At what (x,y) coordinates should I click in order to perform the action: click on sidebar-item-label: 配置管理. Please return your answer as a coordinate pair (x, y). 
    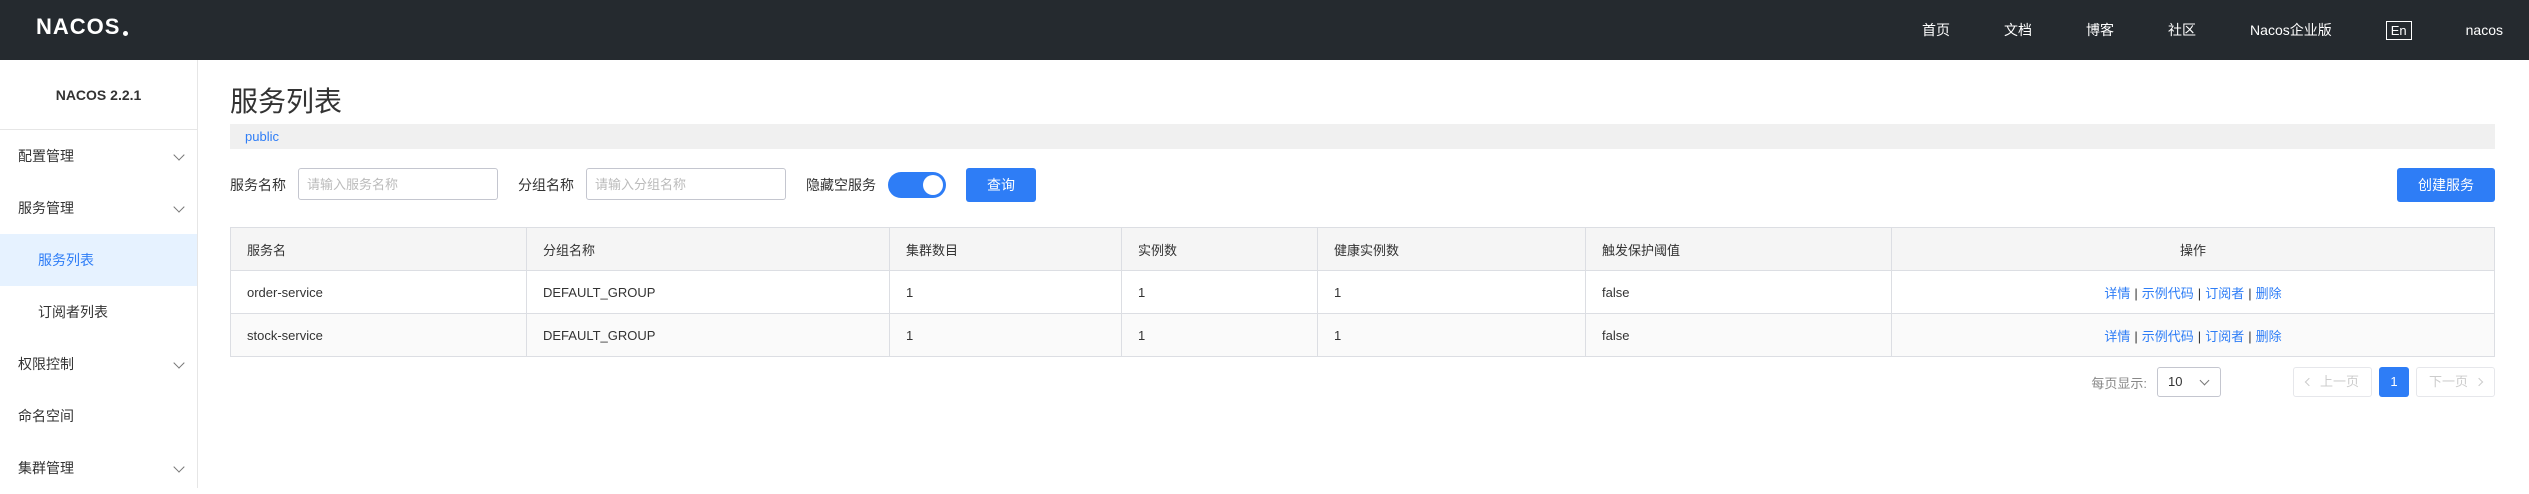
    Looking at the image, I should click on (46, 156).